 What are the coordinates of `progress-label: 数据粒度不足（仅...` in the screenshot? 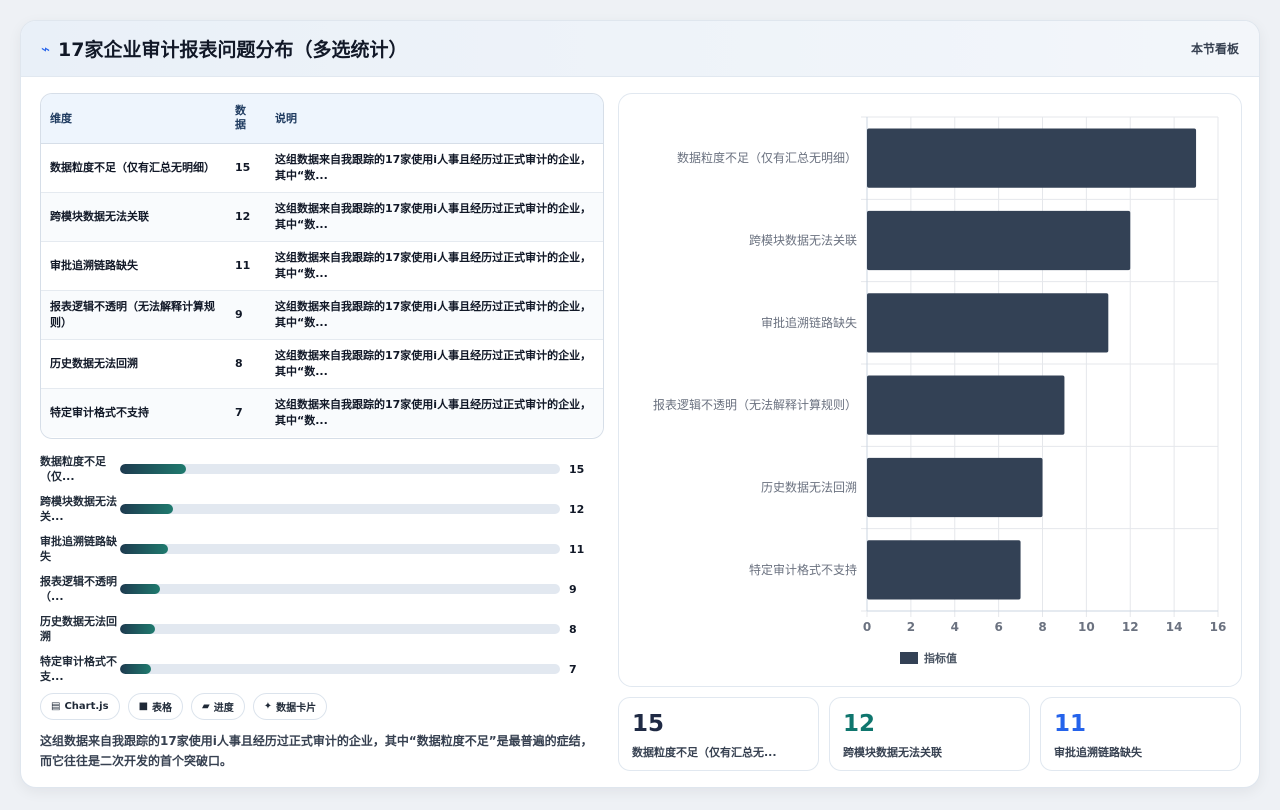 It's located at (73, 469).